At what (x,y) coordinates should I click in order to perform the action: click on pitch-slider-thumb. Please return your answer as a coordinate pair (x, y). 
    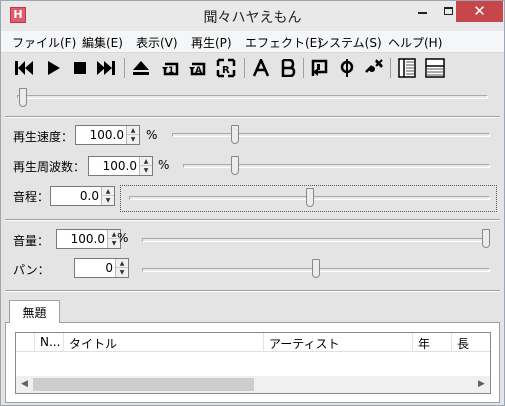
    Looking at the image, I should click on (310, 197).